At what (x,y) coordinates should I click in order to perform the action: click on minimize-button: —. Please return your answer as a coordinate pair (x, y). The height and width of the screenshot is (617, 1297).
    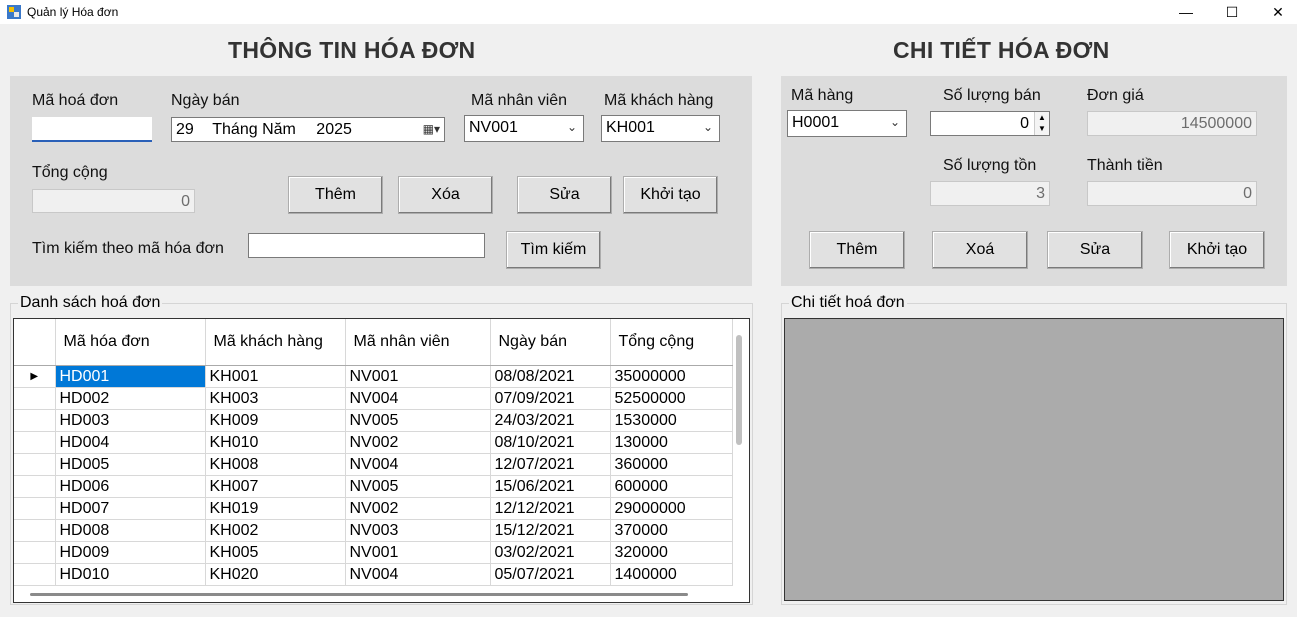
    Looking at the image, I should click on (1186, 12).